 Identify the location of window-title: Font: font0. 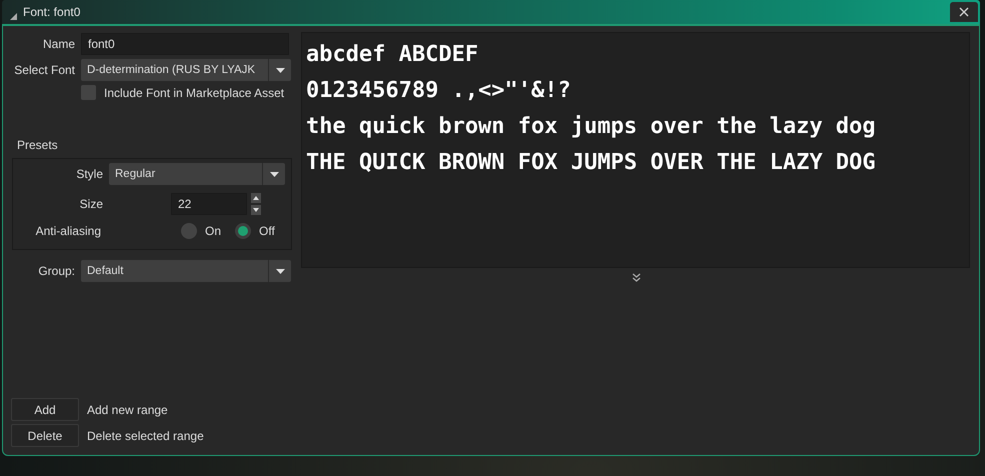
(51, 12).